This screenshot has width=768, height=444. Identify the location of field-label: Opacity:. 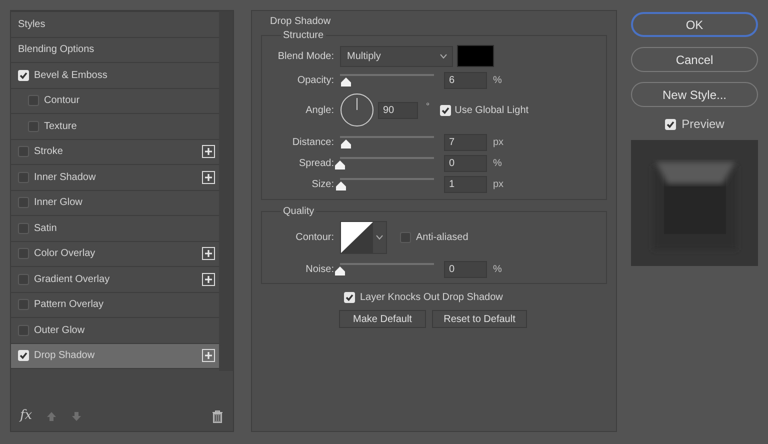
(315, 81).